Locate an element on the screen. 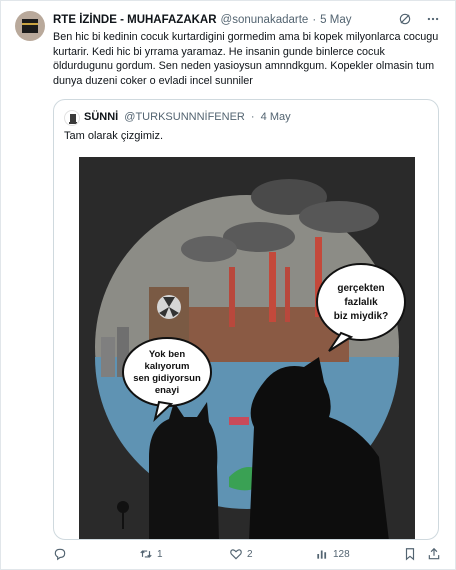 The height and width of the screenshot is (570, 456). reply-icon is located at coordinates (60, 554).